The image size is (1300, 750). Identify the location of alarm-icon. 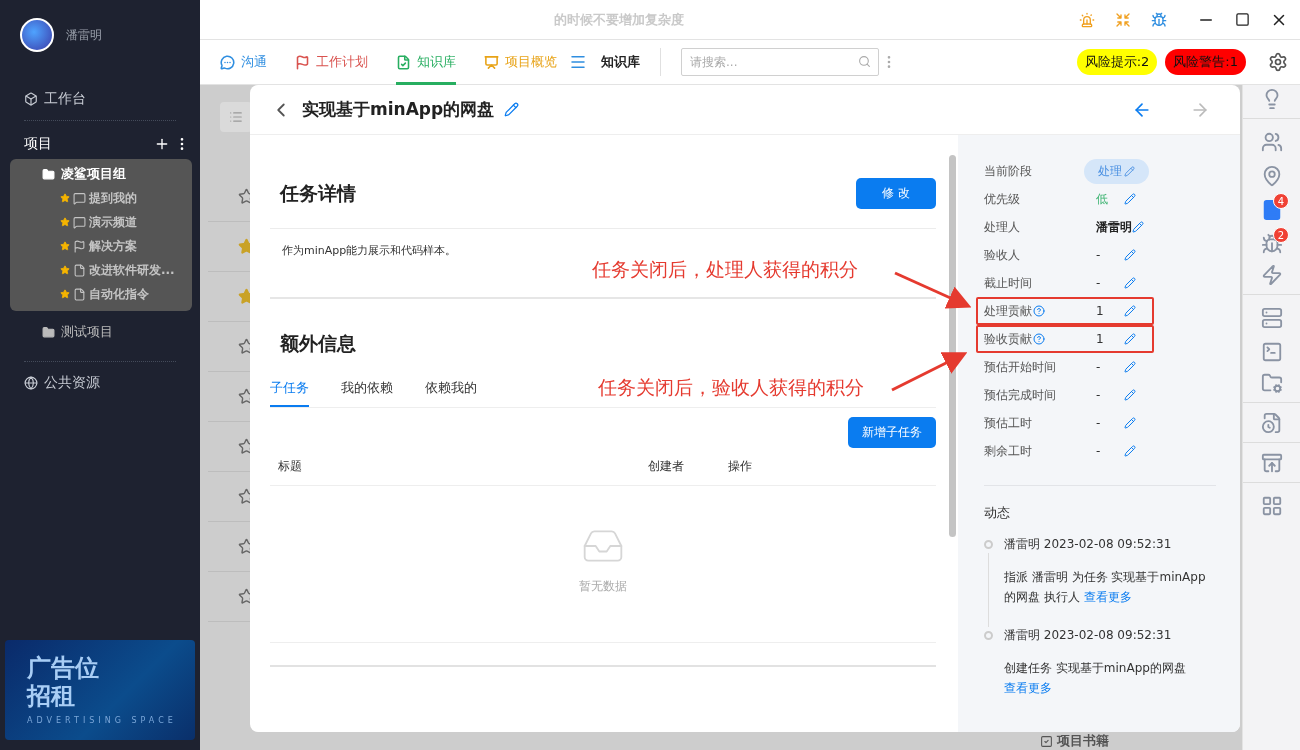
(1087, 19).